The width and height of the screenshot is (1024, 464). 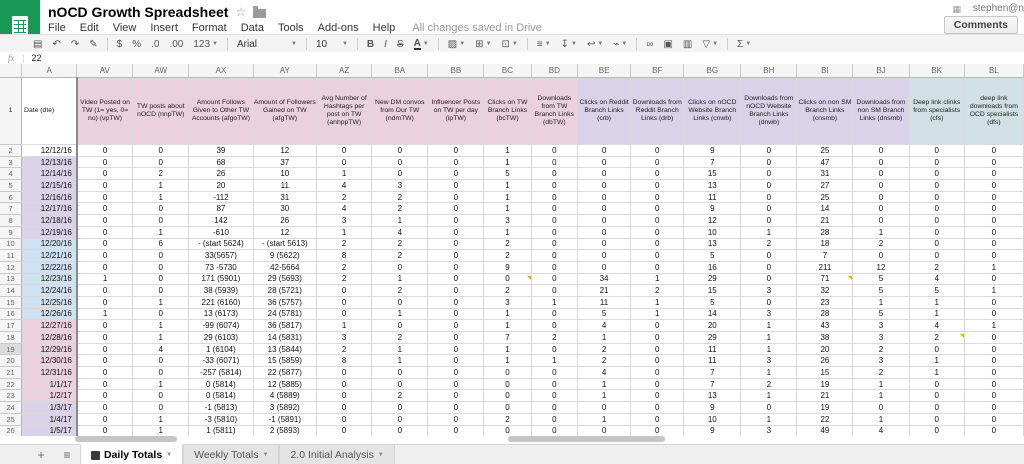 I want to click on cell-AW18: 1, so click(x=161, y=337).